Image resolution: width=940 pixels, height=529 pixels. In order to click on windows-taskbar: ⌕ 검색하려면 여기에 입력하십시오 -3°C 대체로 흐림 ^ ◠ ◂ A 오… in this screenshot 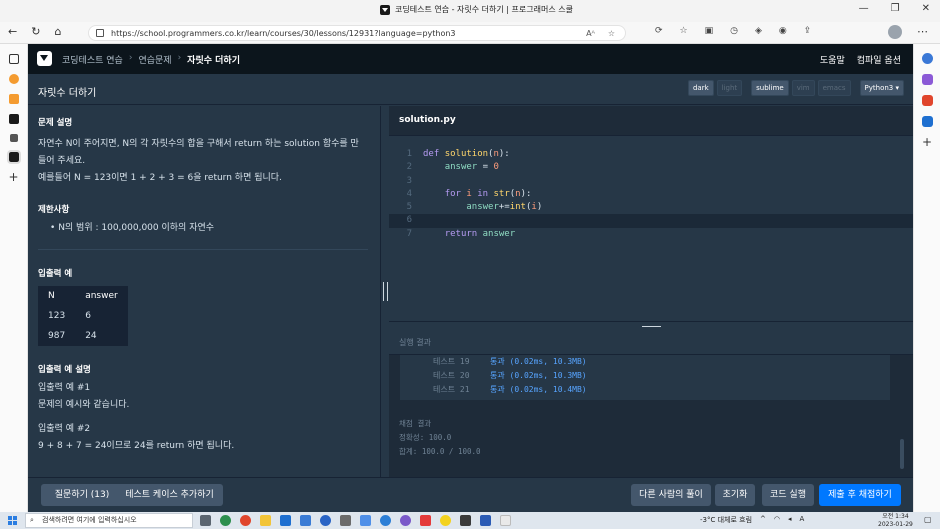, I will do `click(470, 520)`.